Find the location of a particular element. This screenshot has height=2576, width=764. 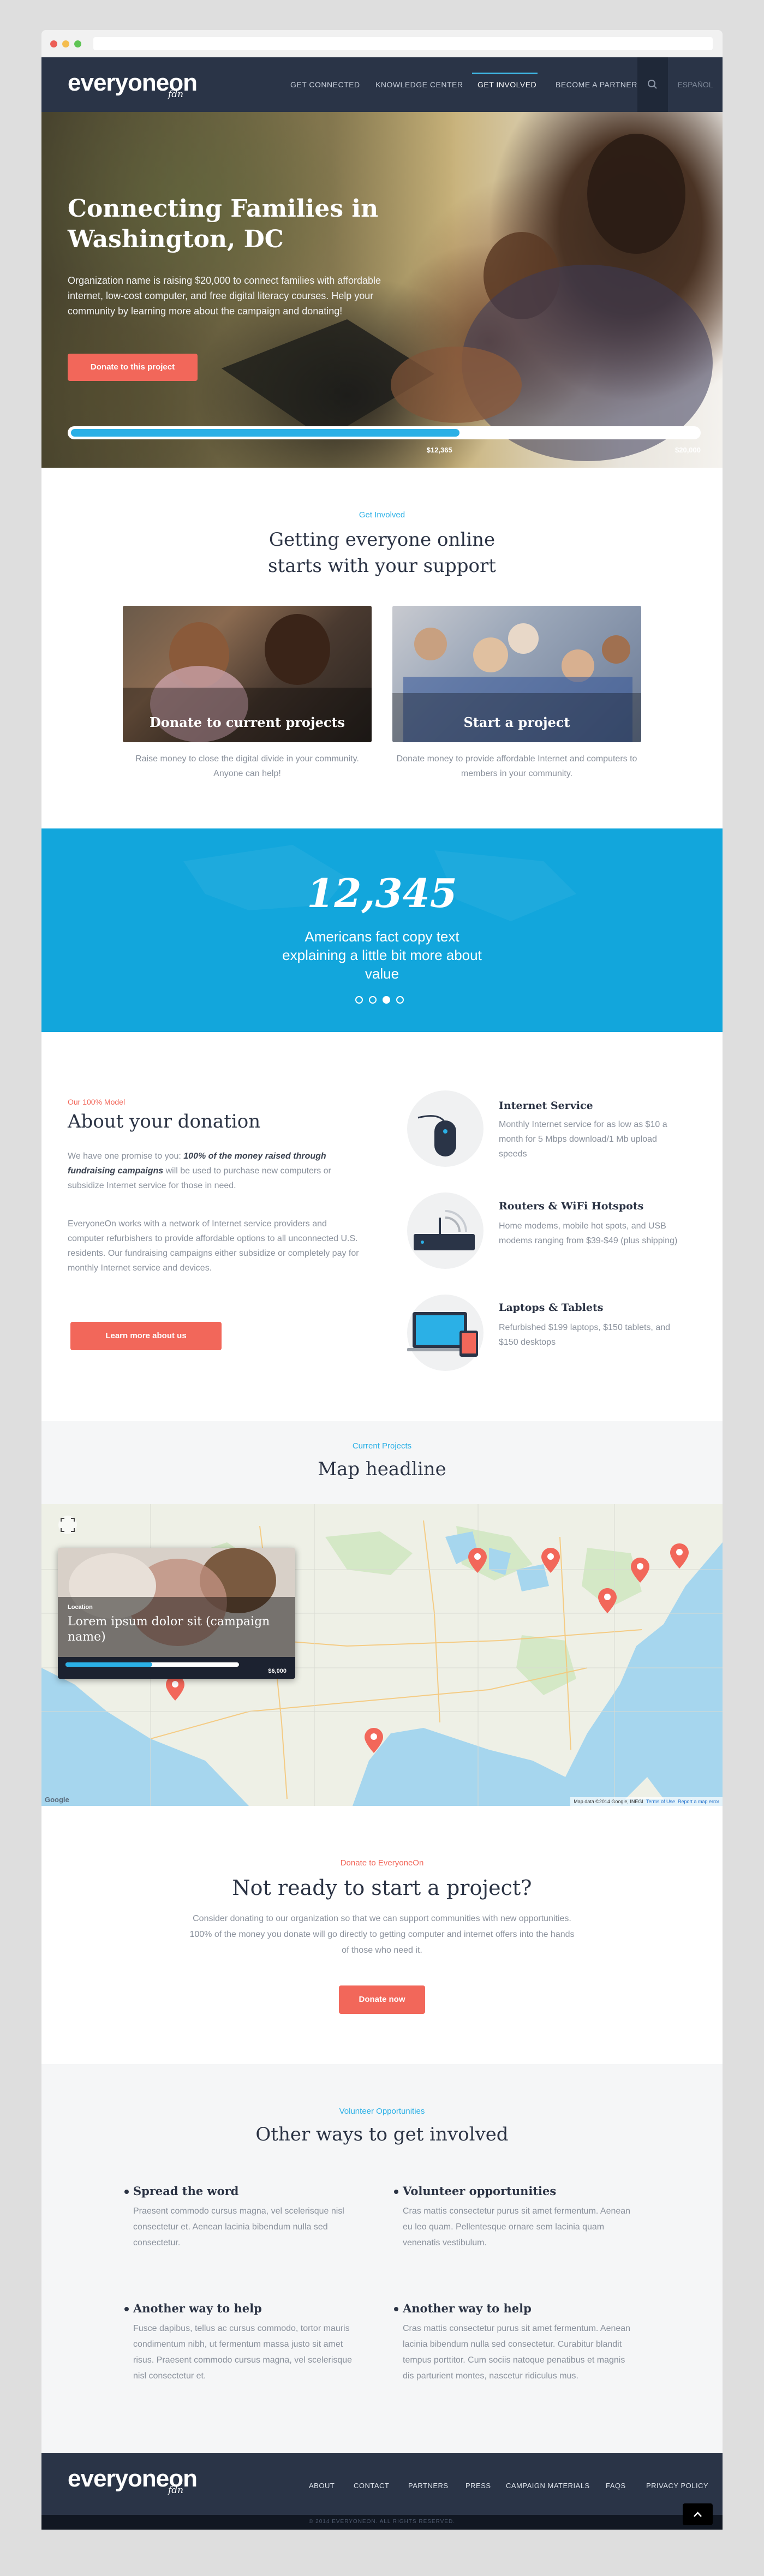

hero-title: Connecting Families in Washington, DC is located at coordinates (224, 224).